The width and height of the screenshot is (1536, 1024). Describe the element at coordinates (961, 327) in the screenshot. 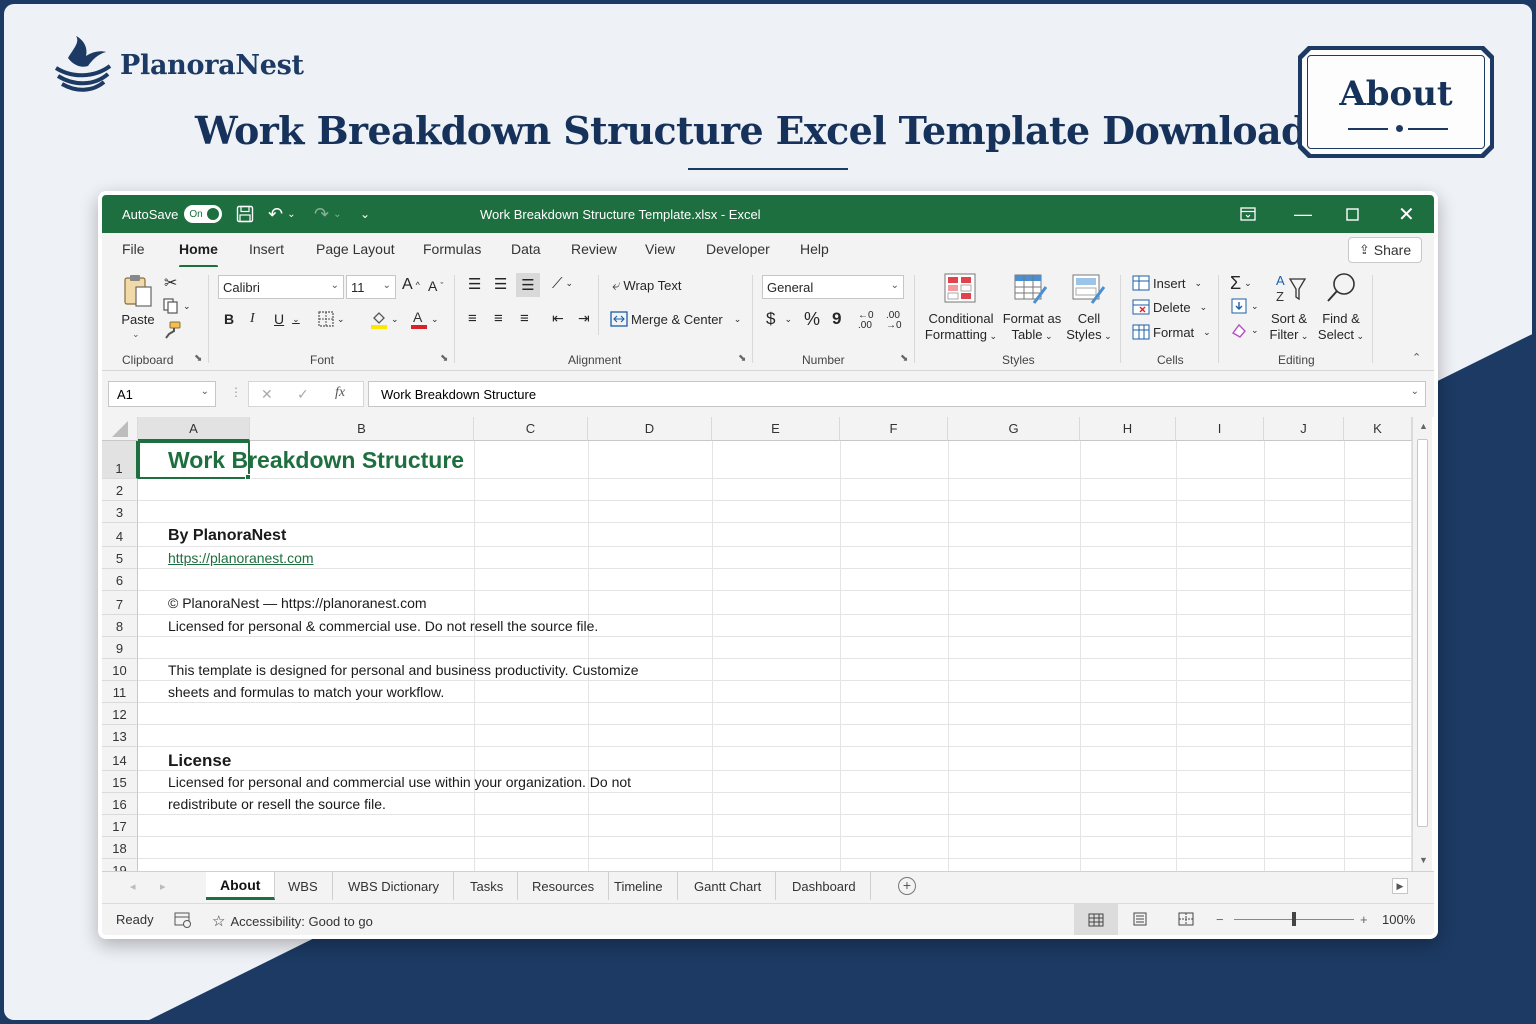

I see `conditional-formatting-button: Conditional Formatting ⌄` at that location.